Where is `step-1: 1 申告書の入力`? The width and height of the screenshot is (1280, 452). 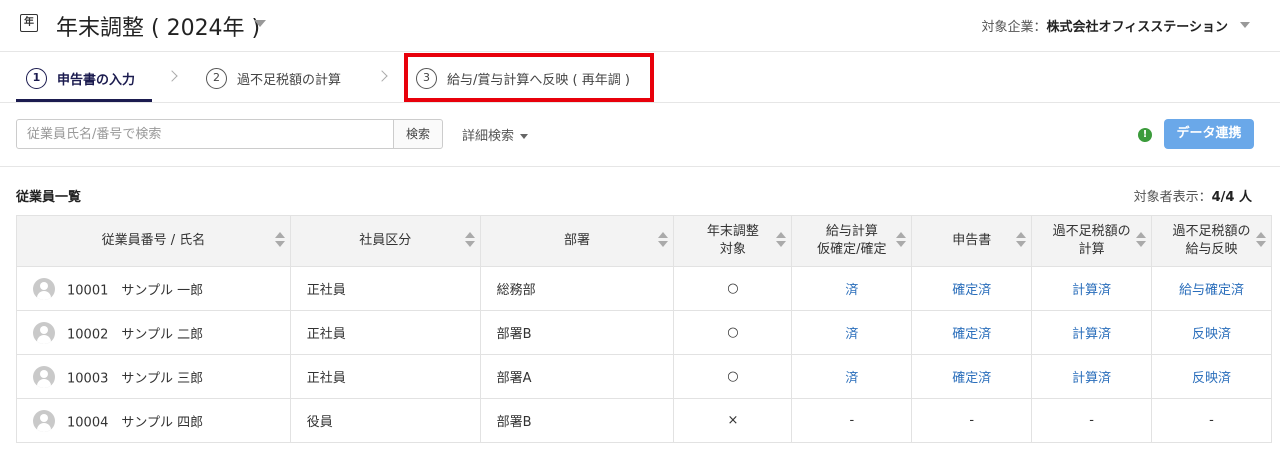 step-1: 1 申告書の入力 is located at coordinates (80, 78).